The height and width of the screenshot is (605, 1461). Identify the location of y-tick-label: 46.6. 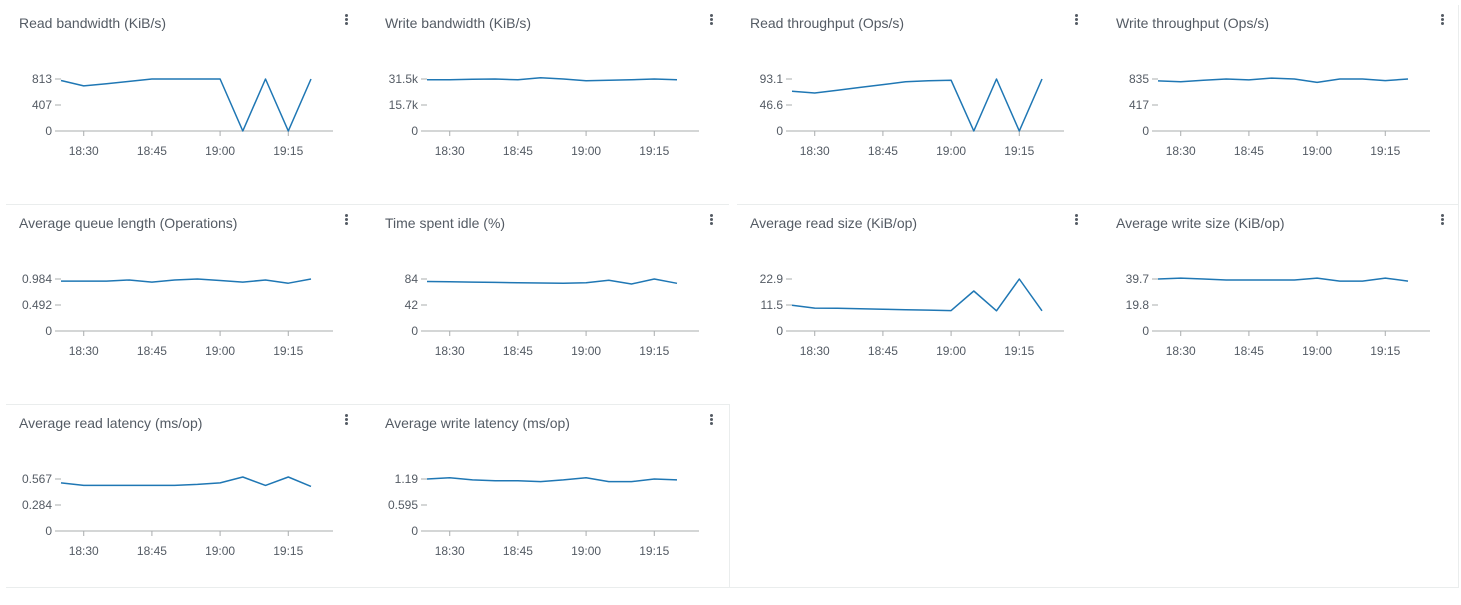
(772, 105).